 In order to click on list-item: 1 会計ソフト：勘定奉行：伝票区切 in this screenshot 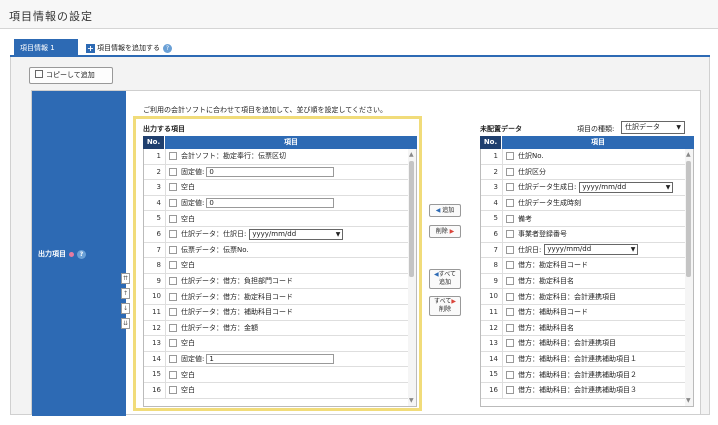, I will do `click(280, 157)`.